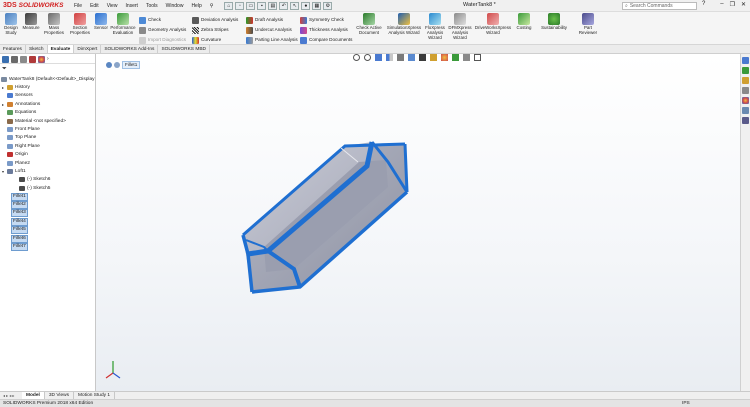 This screenshot has width=750, height=407. Describe the element at coordinates (404, 24) in the screenshot. I see `simulationxpress-button: SimulationXpress Analysis Wizard` at that location.